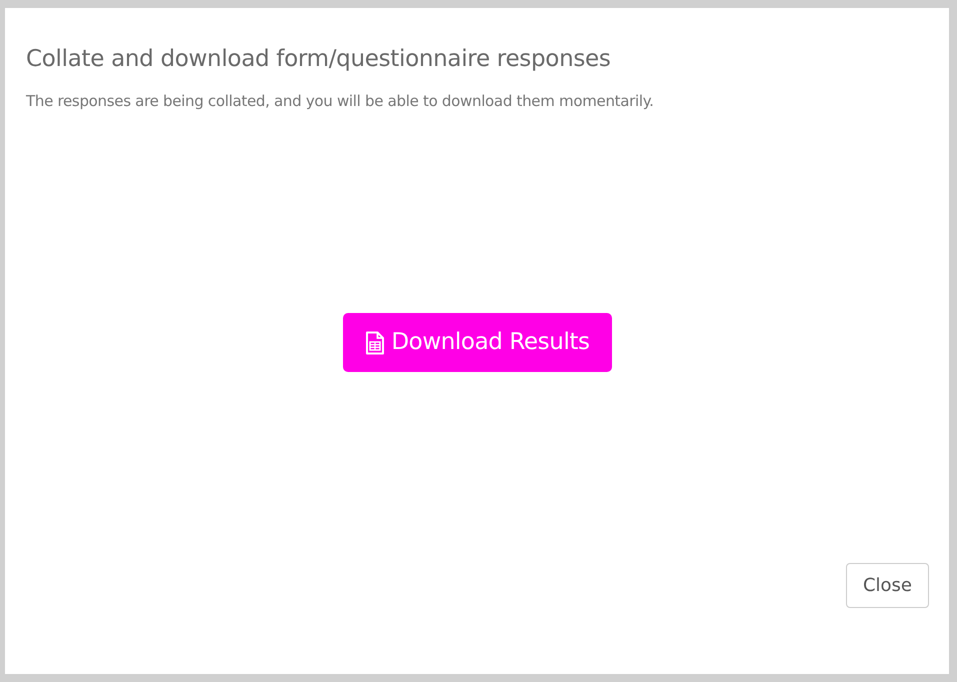 The height and width of the screenshot is (682, 957). Describe the element at coordinates (887, 585) in the screenshot. I see `close-button: Close` at that location.